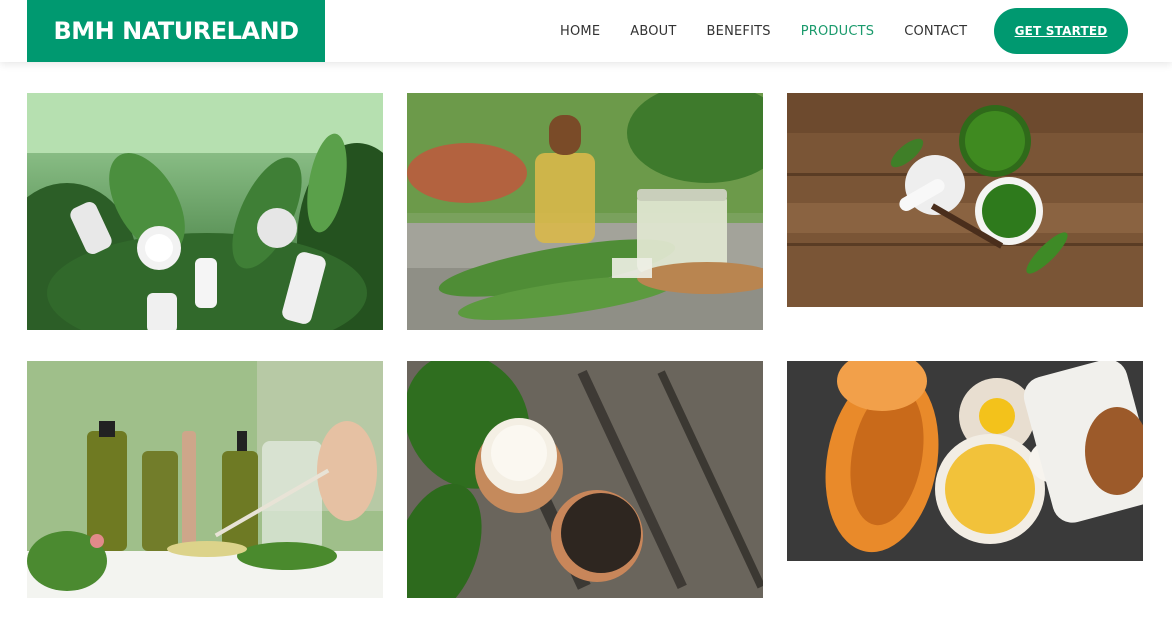 The image size is (1172, 620). I want to click on main-nav: HOME ABOUT BENEFITS PRODUCTS CONTACT, so click(778, 31).